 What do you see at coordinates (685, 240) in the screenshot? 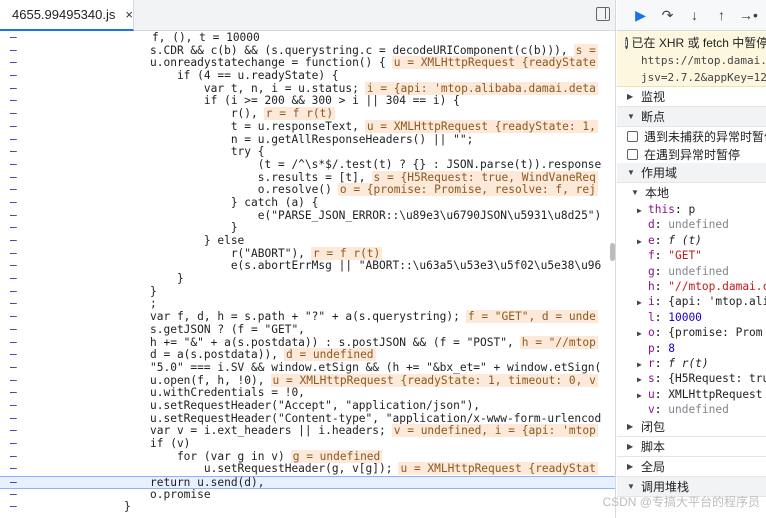
I see `variable-value: f (t)` at bounding box center [685, 240].